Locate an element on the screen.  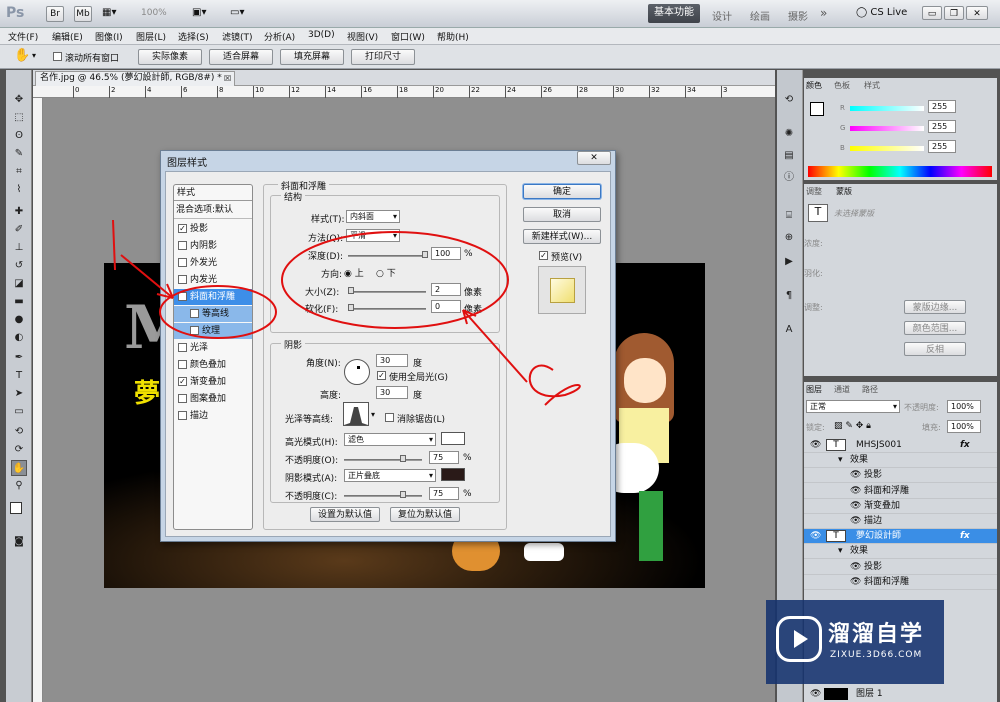
crop-tool-icon: ⌗ is located at coordinates (19, 172).